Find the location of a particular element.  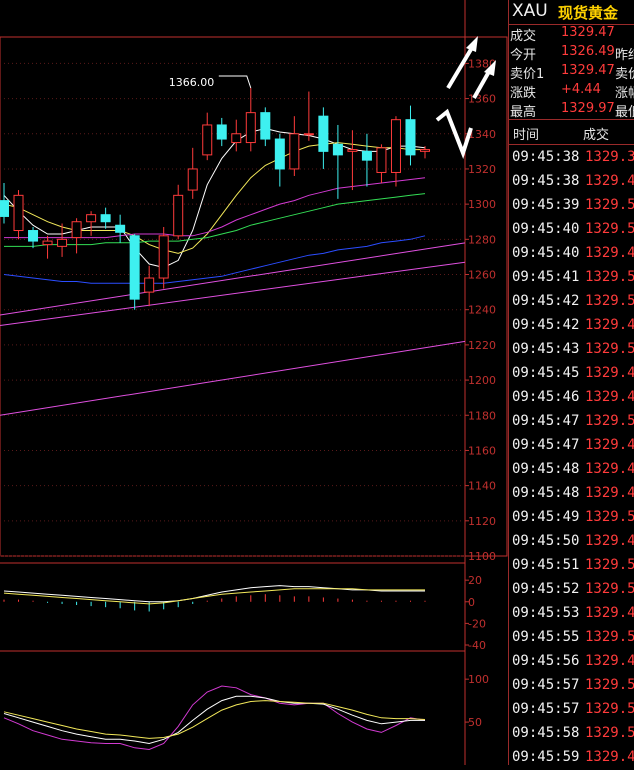

tick-row: 09:45:57 1329.51 is located at coordinates (571, 686).